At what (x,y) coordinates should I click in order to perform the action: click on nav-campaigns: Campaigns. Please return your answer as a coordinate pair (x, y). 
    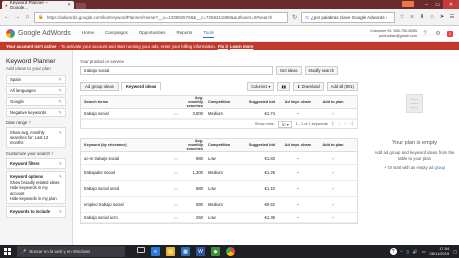
    Looking at the image, I should click on (116, 34).